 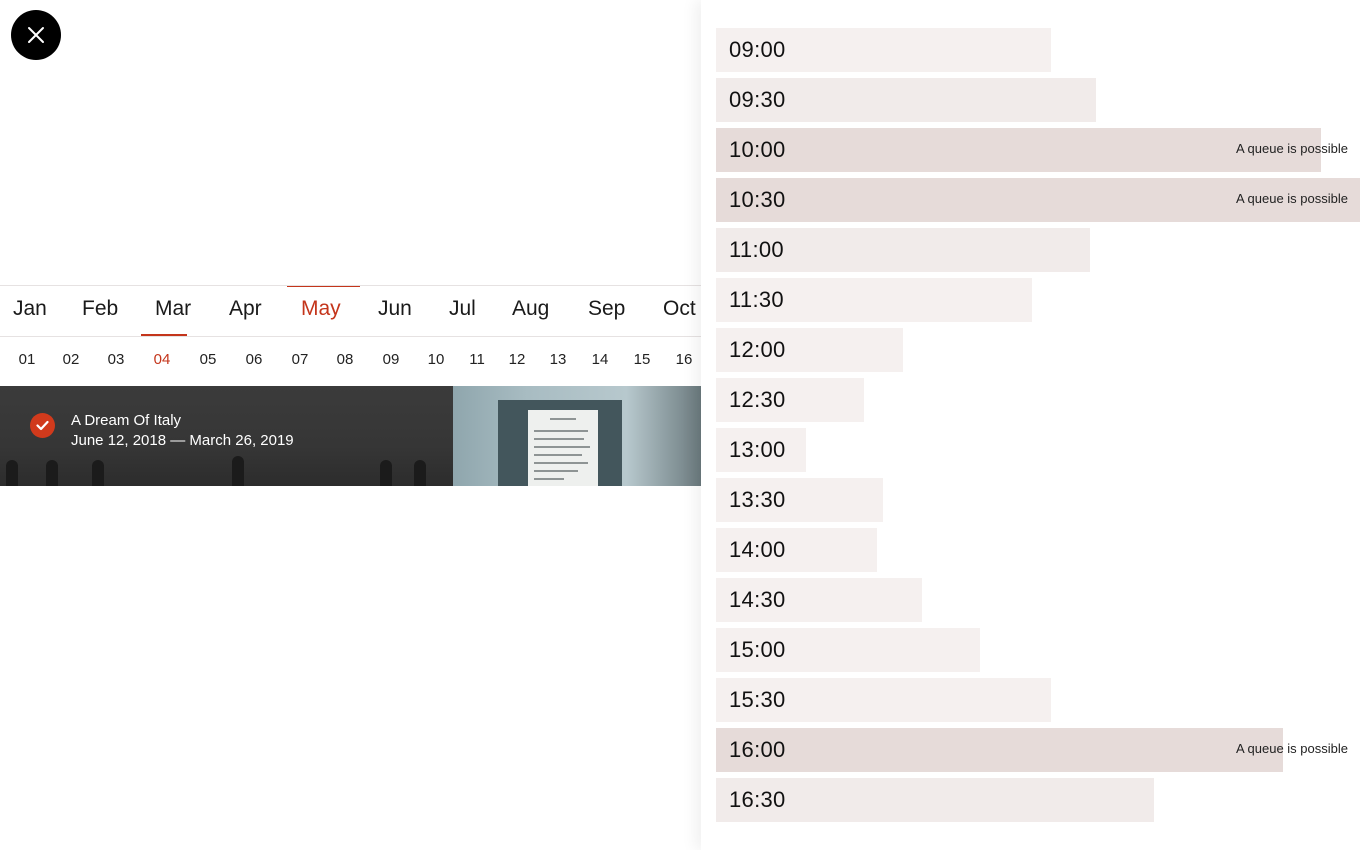 What do you see at coordinates (350, 311) in the screenshot?
I see `month-selector: Jan Feb Mar Apr May Jun Jul Aug Sep Oct` at bounding box center [350, 311].